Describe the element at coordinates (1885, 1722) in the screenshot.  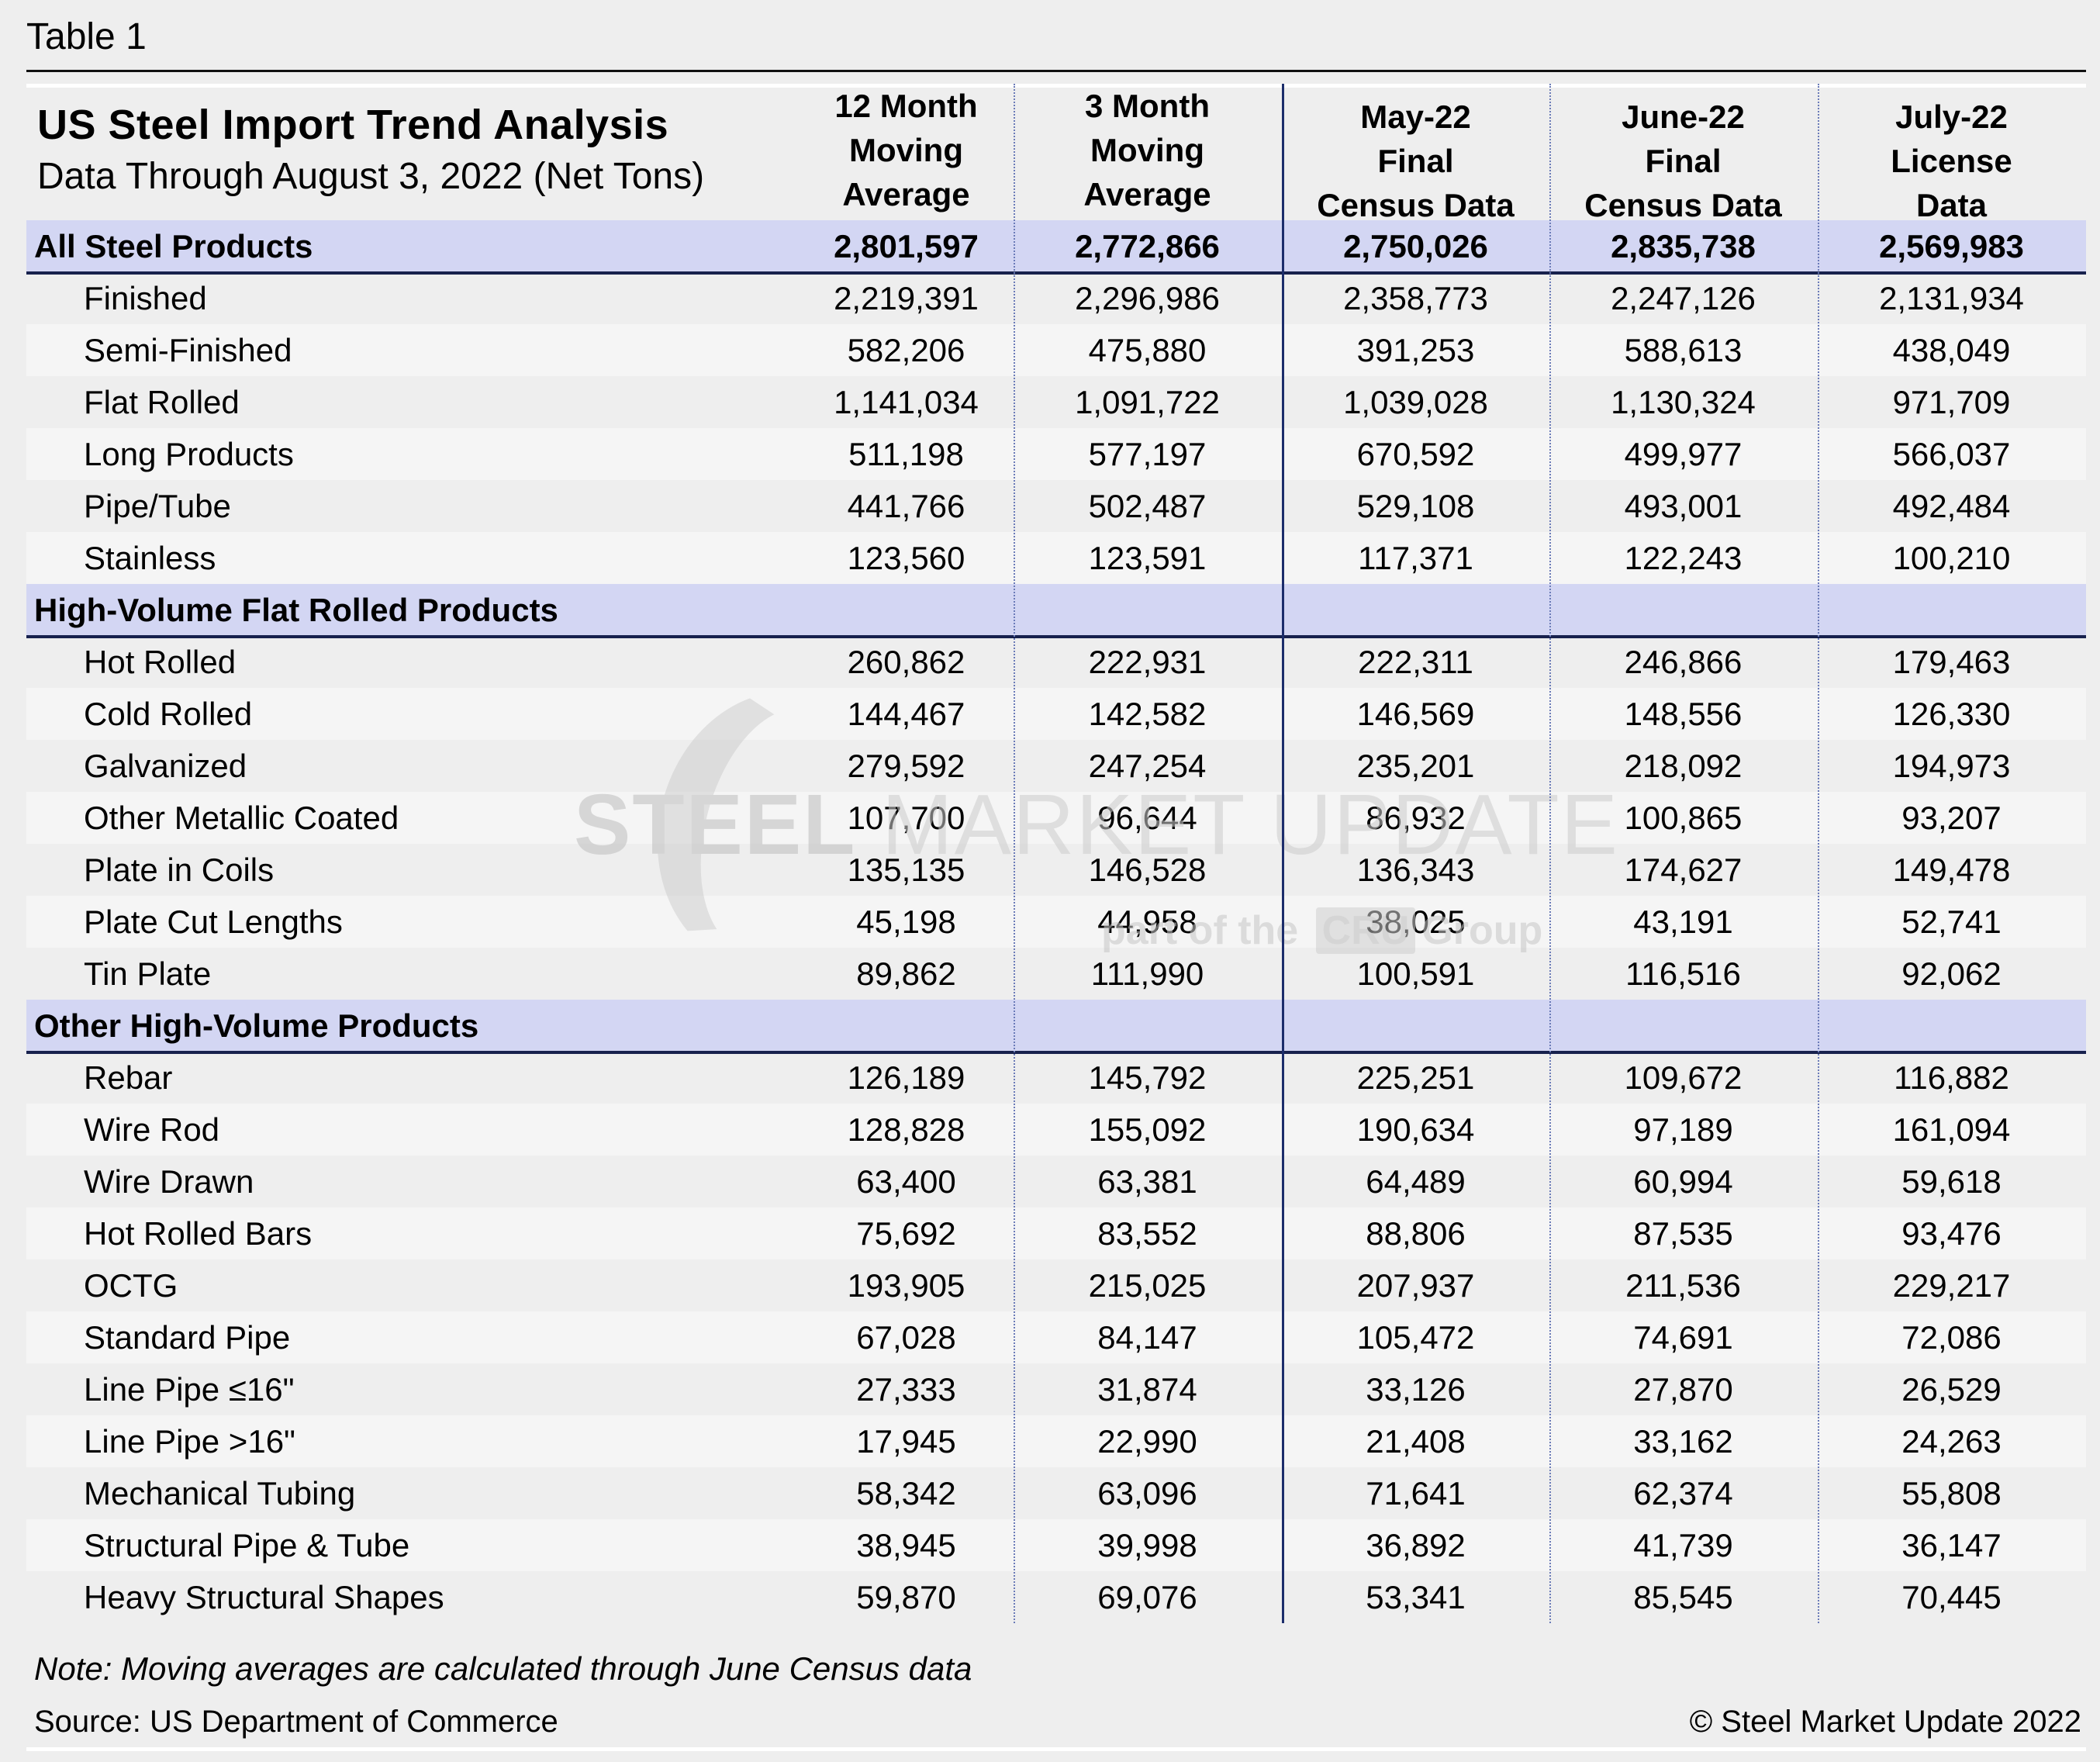
I see `copyright-text: © Steel Market Update 2022` at that location.